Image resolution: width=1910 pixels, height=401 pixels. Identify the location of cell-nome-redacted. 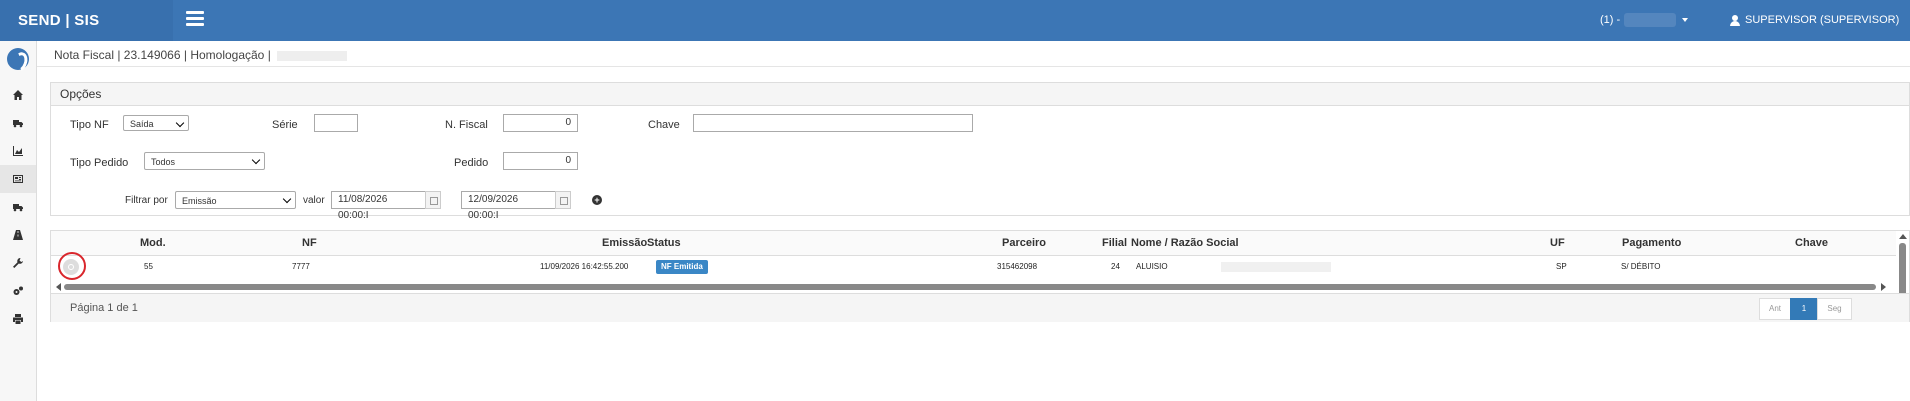
(1276, 267).